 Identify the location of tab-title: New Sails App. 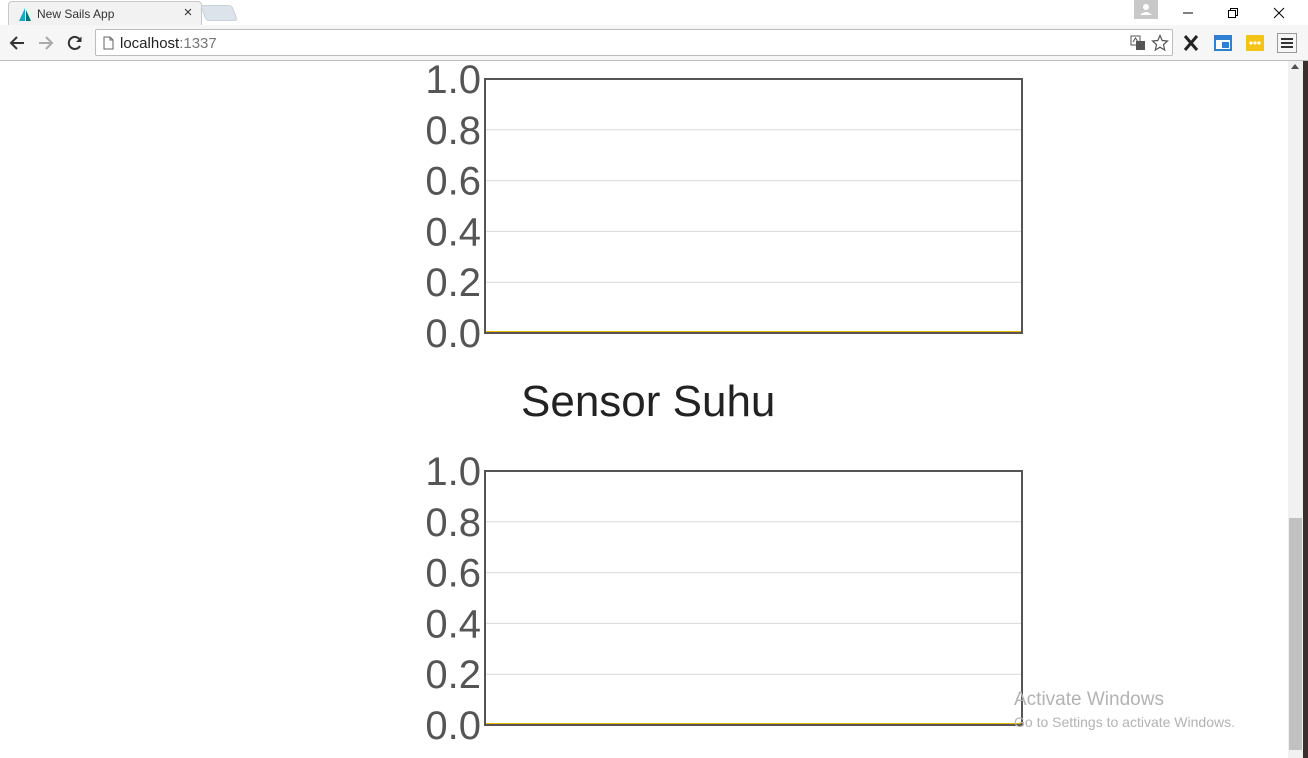
(76, 14).